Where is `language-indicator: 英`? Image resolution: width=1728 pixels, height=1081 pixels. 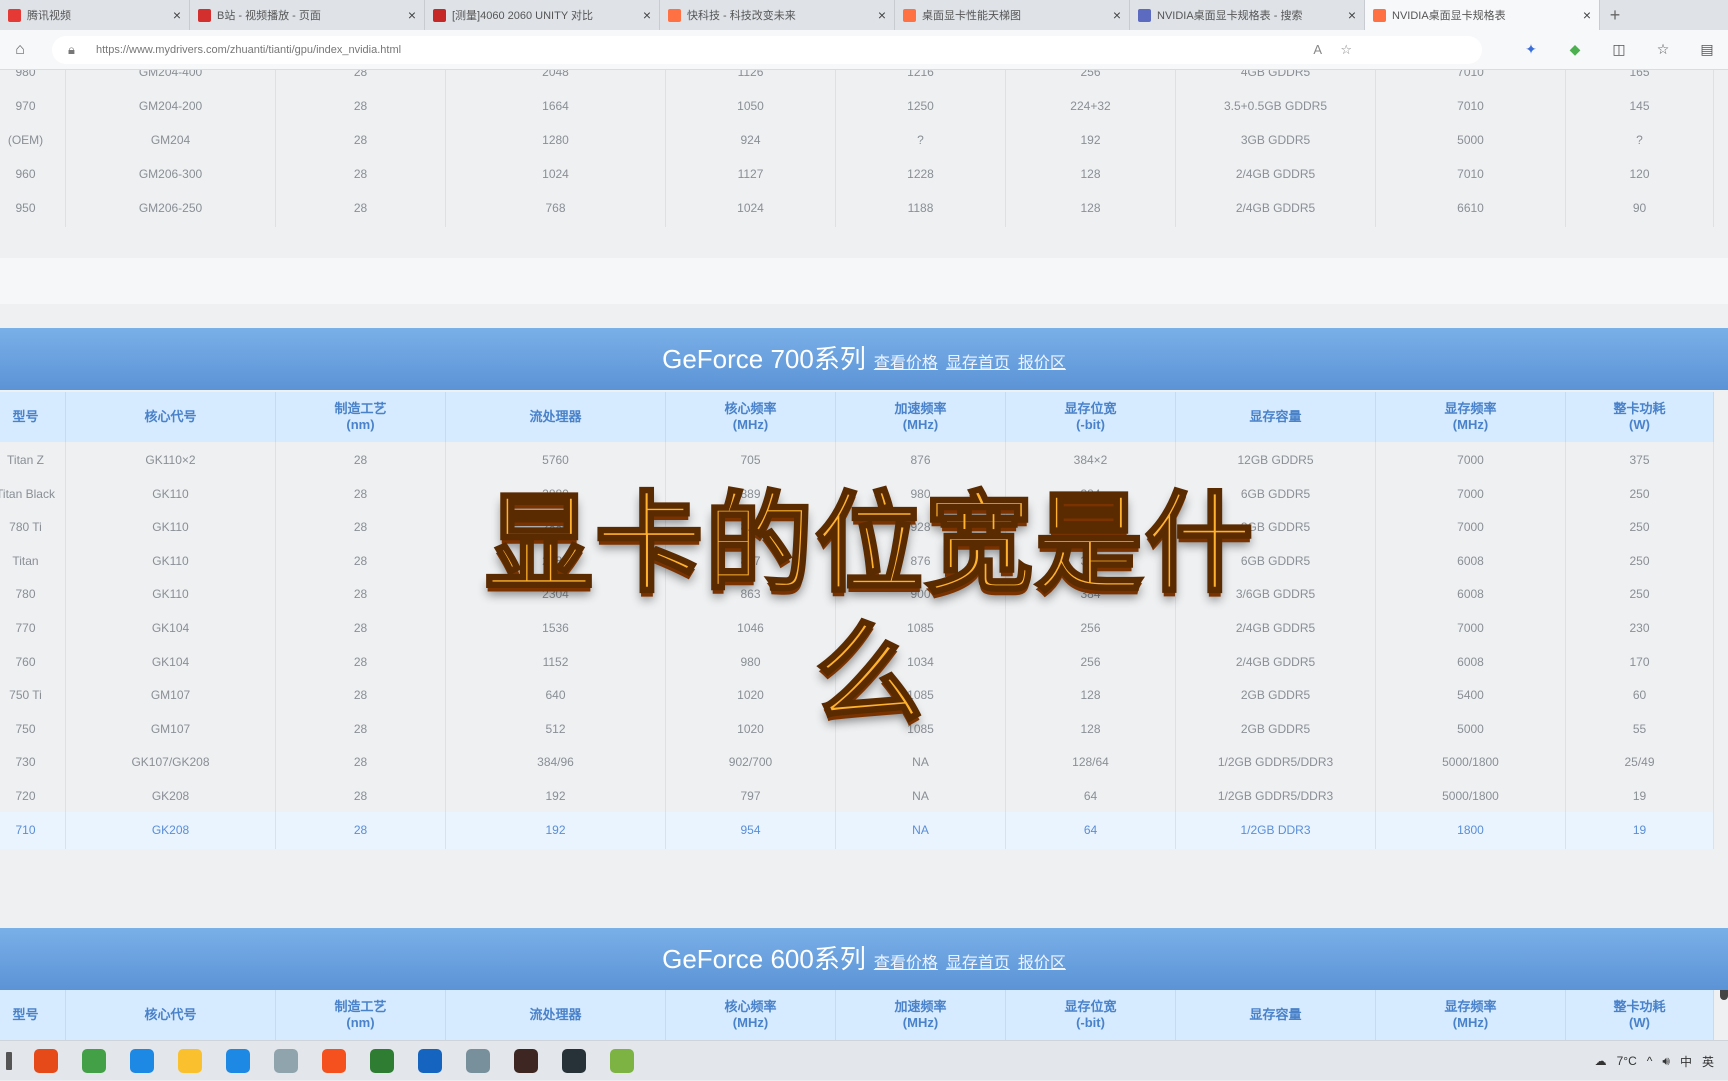 language-indicator: 英 is located at coordinates (1708, 1061).